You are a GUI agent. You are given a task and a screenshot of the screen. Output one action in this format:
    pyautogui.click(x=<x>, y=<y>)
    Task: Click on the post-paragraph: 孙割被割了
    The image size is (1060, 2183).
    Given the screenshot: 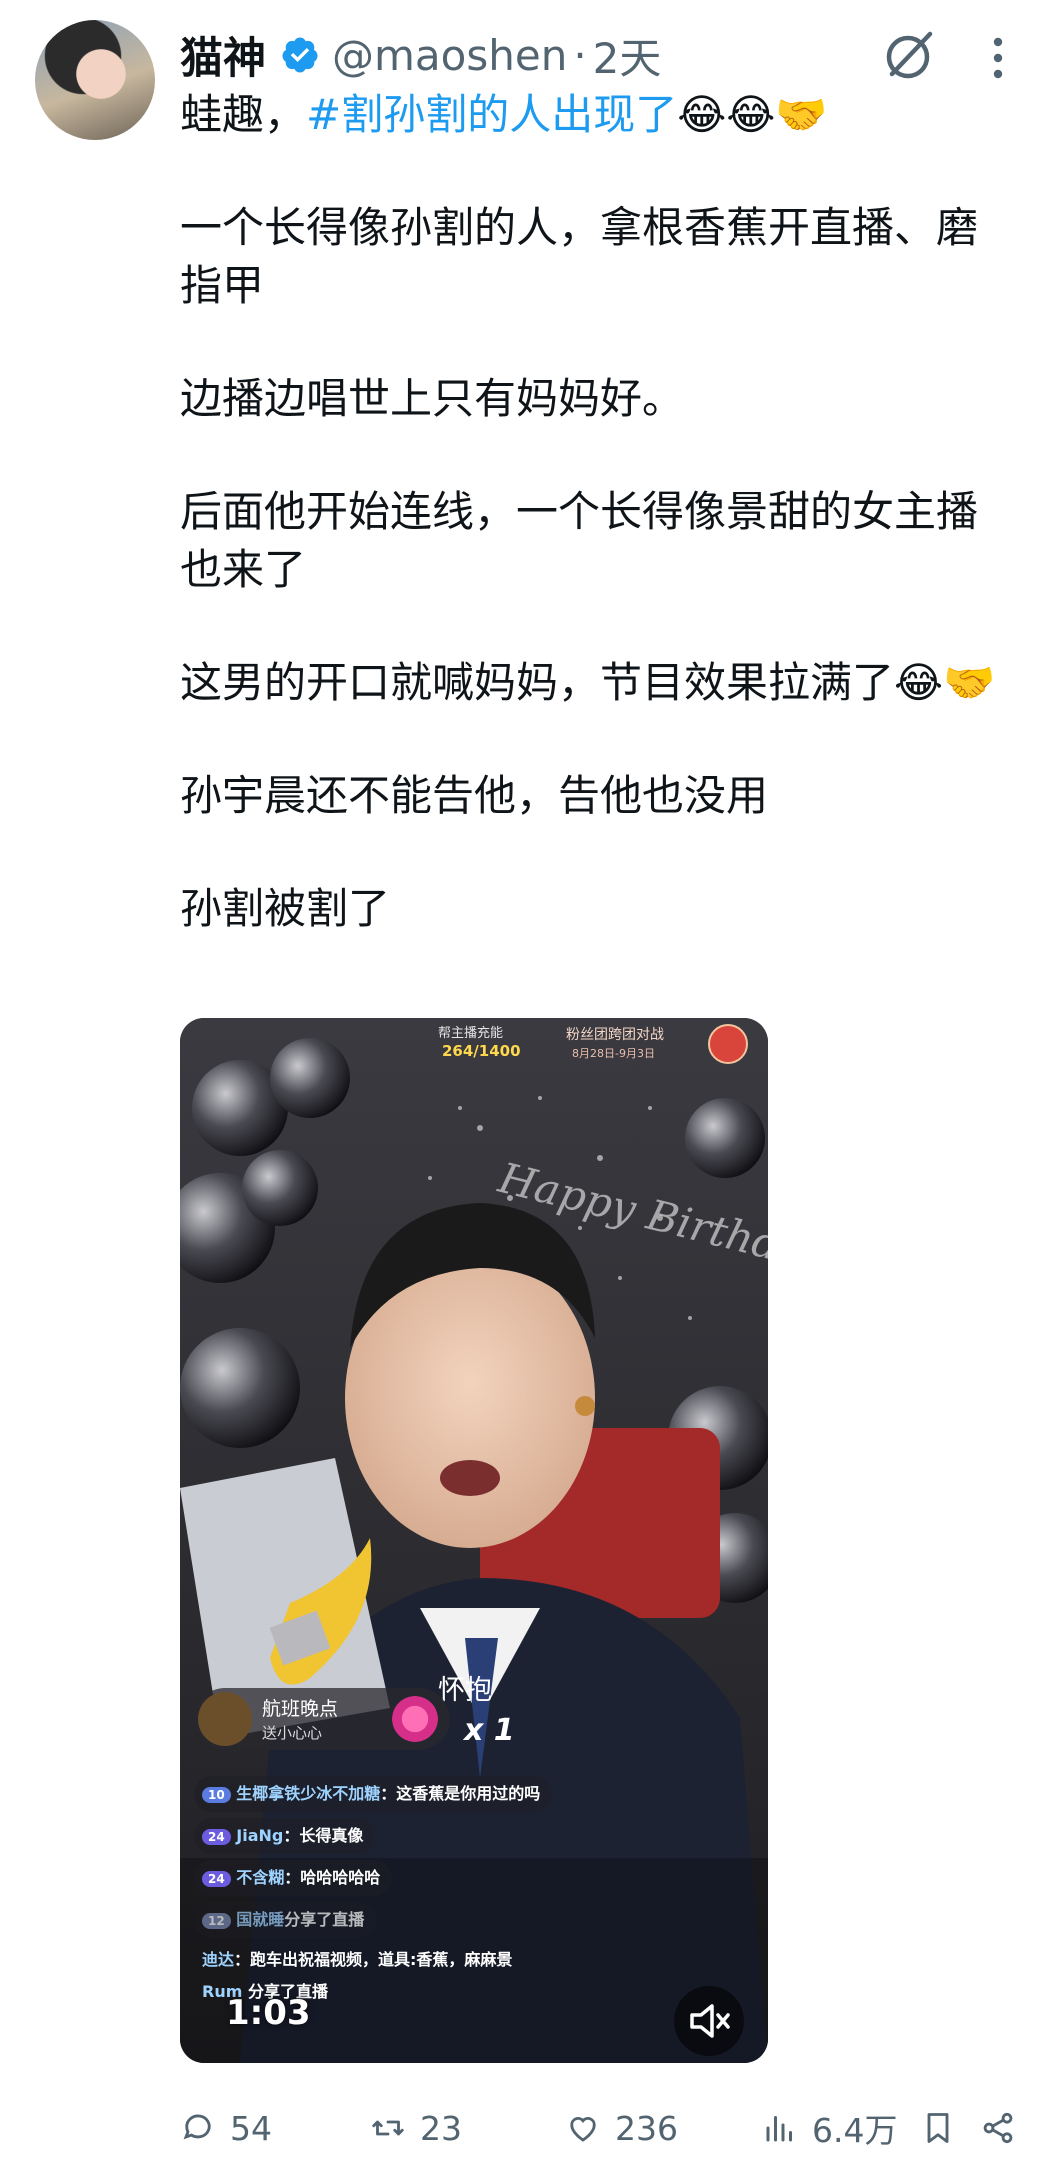 What is the action you would take?
    pyautogui.click(x=285, y=908)
    